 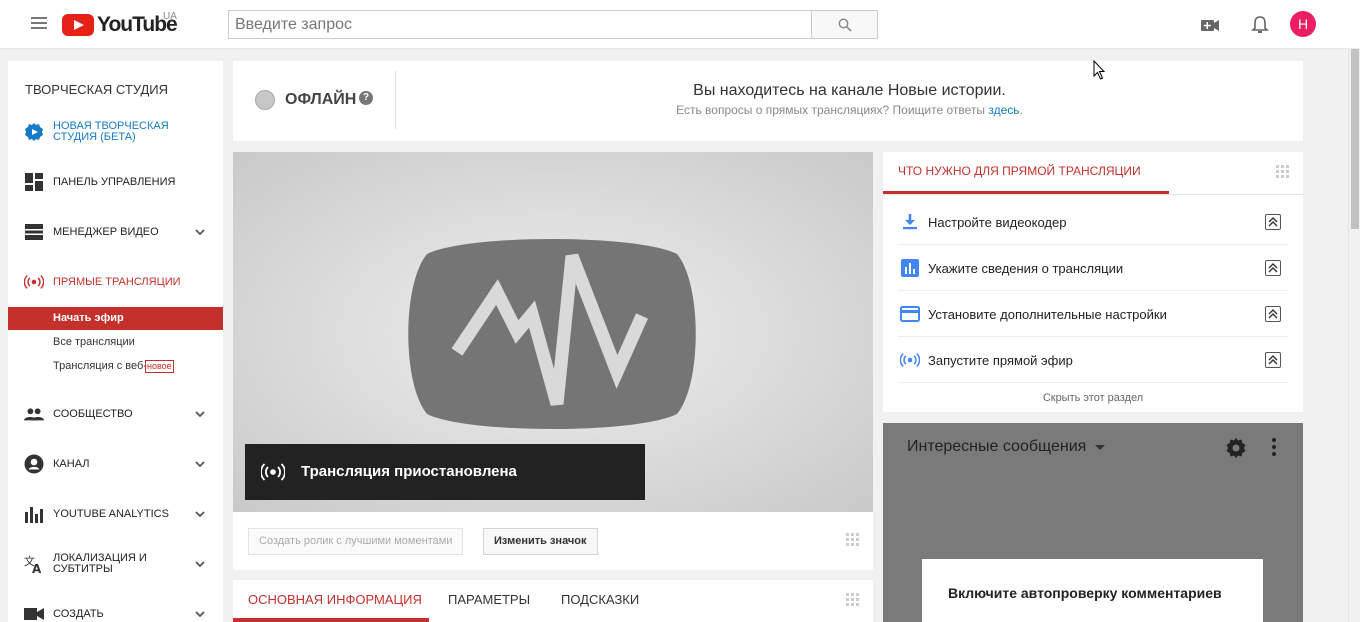 I want to click on search-input: Введите запрос, so click(x=520, y=24).